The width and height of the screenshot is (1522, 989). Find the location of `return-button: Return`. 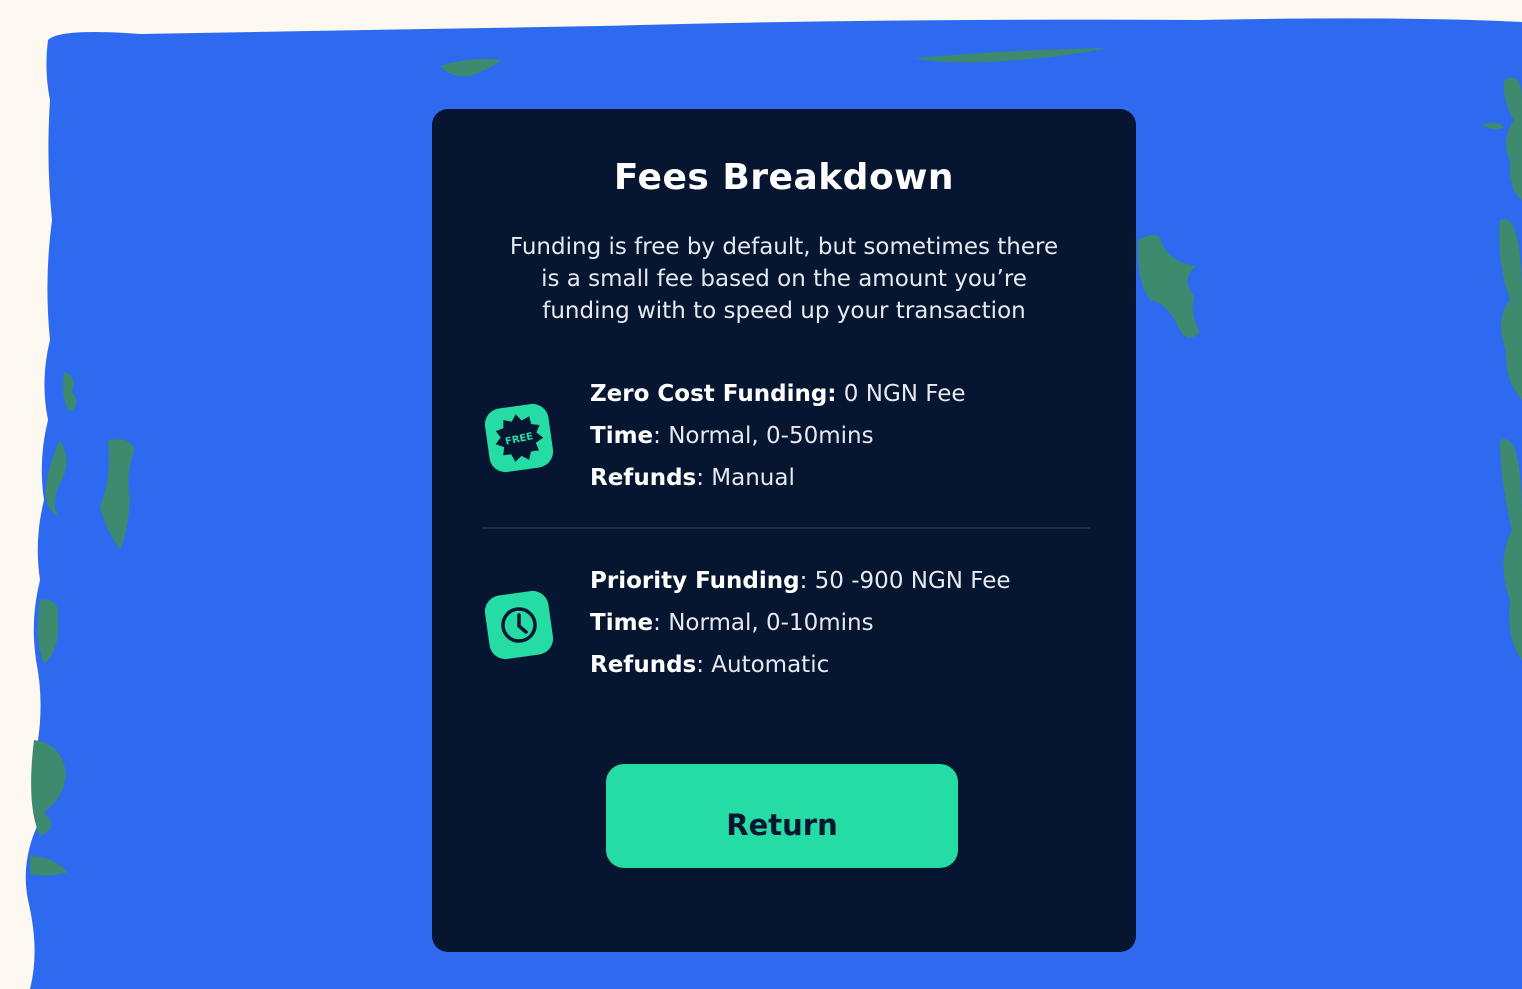

return-button: Return is located at coordinates (782, 816).